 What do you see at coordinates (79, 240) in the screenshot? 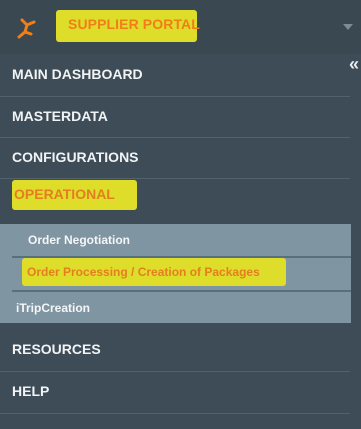
I see `submenu-item-label: Order Negotiation` at bounding box center [79, 240].